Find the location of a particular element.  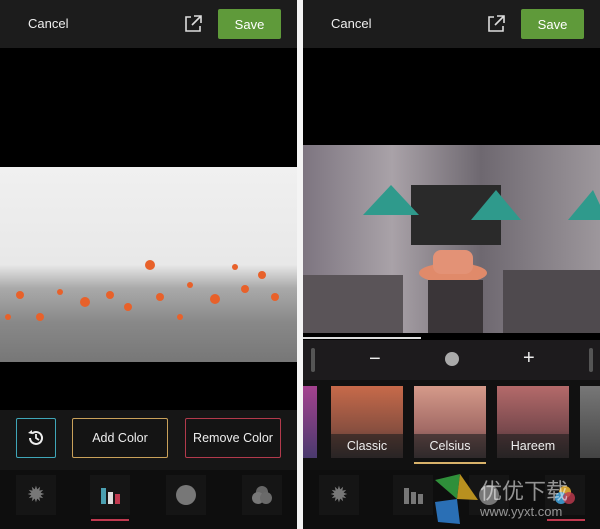

history-button is located at coordinates (36, 438).